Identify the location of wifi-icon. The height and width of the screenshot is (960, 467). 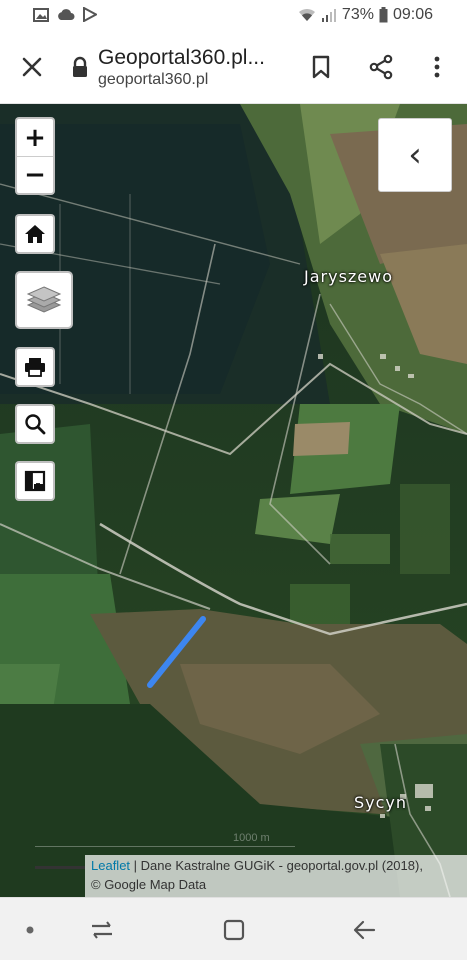
(306, 14).